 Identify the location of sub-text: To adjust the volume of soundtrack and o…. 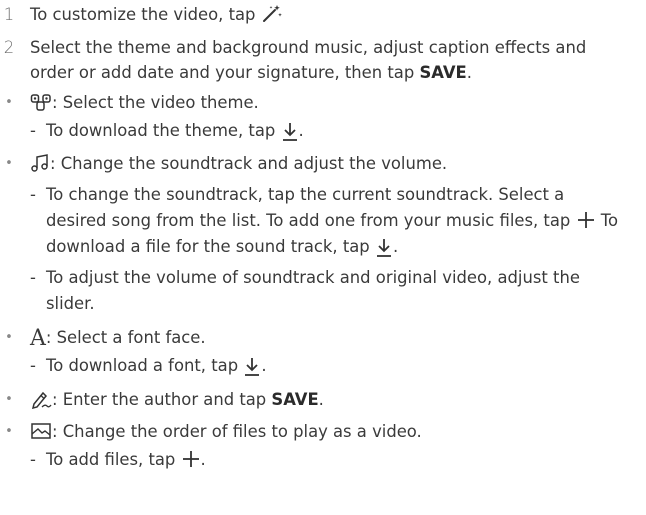
(313, 277).